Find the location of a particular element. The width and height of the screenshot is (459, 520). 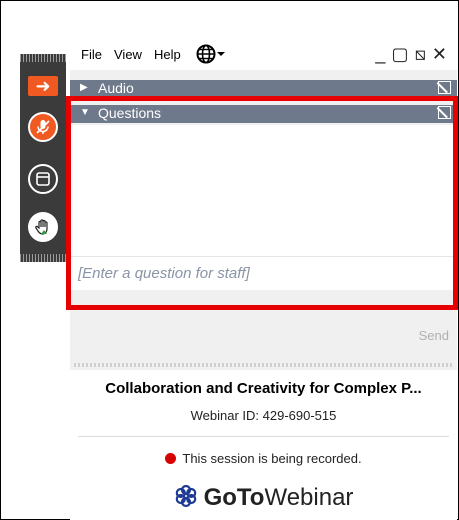

expand-triangle-icon: ▶ is located at coordinates (84, 87).